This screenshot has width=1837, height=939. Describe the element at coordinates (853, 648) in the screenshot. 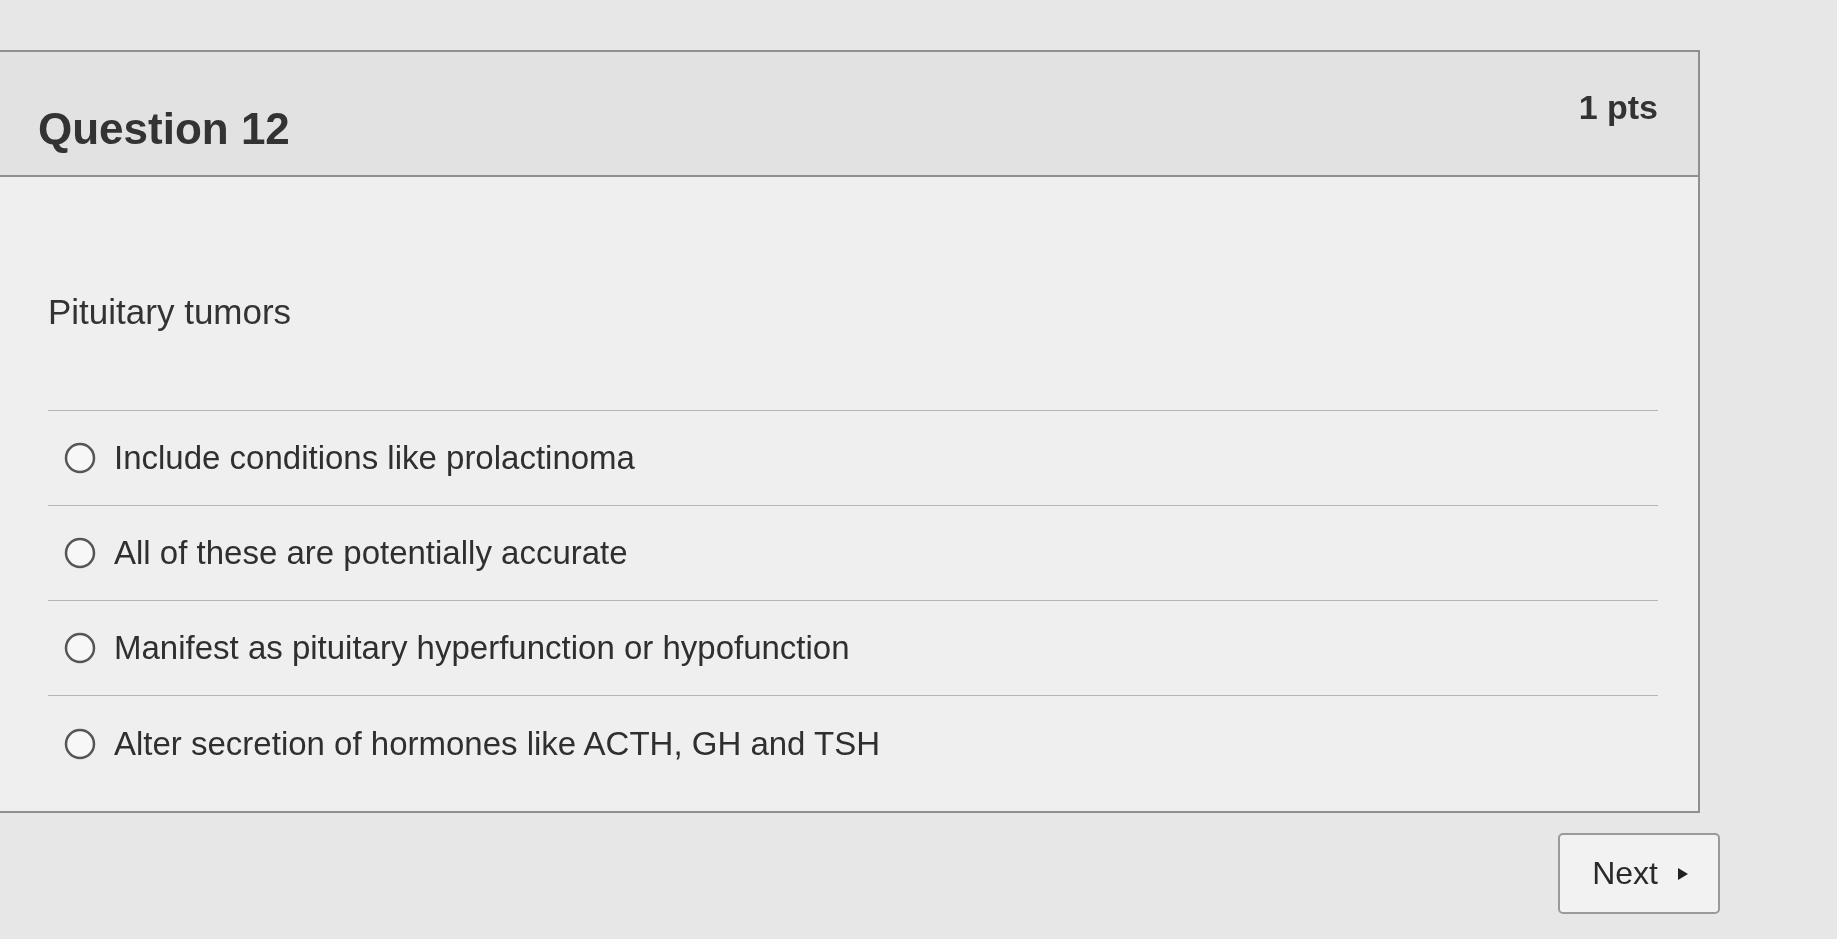

I see `answer-option: Manifest as pituitary hyperfunction or hypofunction` at that location.